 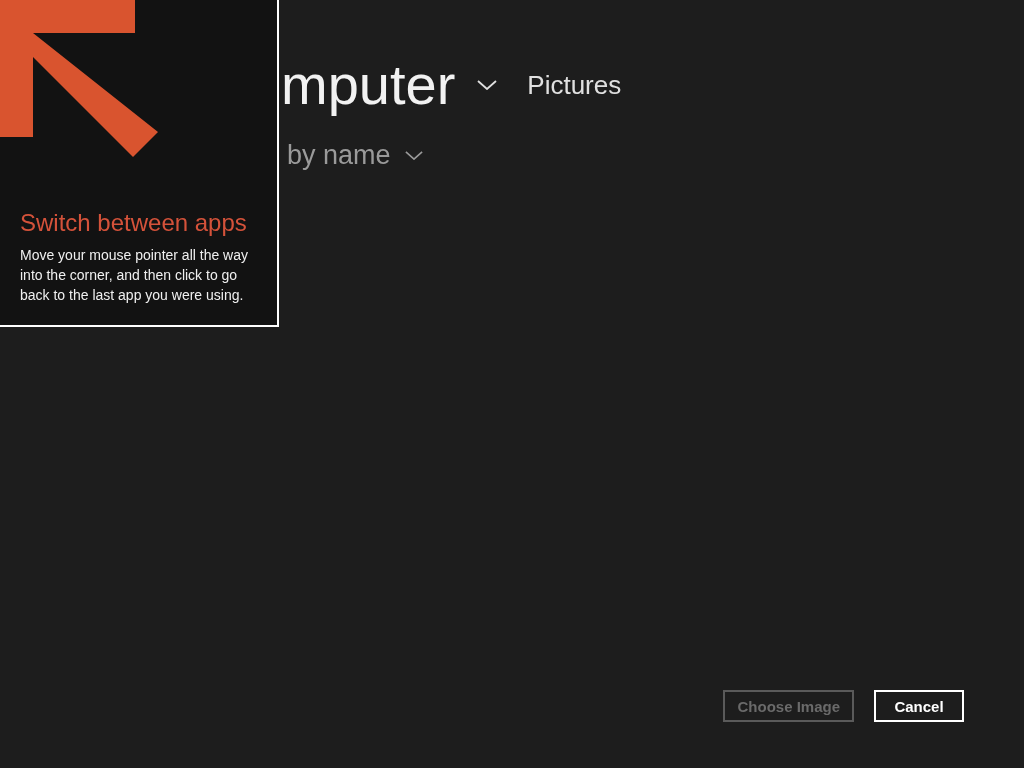 I want to click on chevron-down-icon, so click(x=413, y=155).